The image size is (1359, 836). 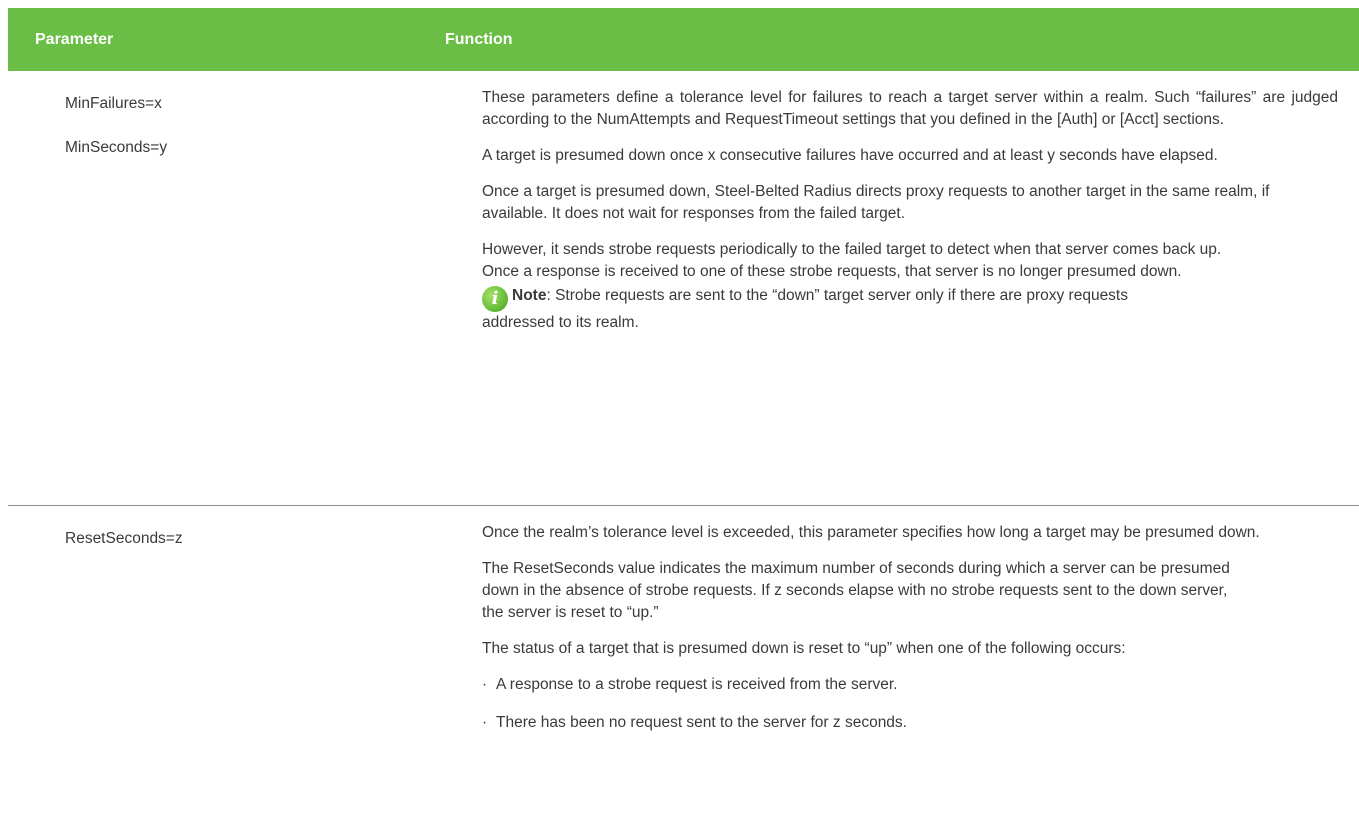 I want to click on parameter-name: ResetSeconds=z, so click(x=124, y=538).